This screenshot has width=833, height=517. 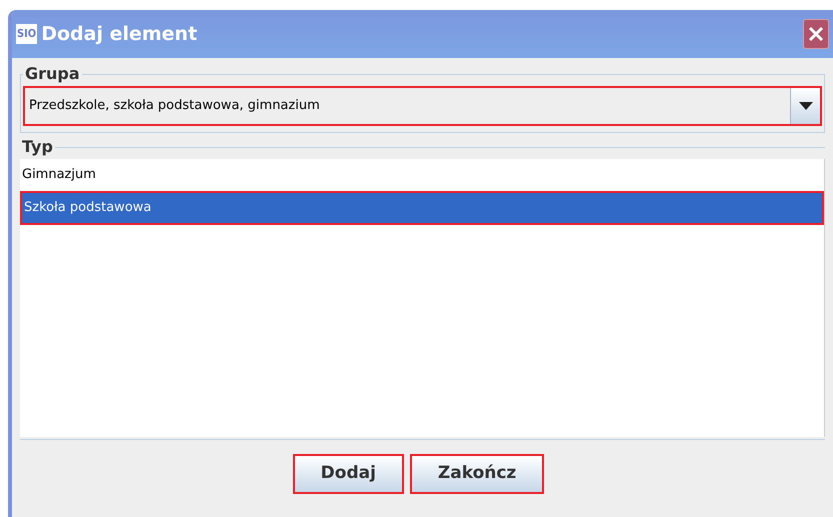 I want to click on type-legend: Typ, so click(x=37, y=147).